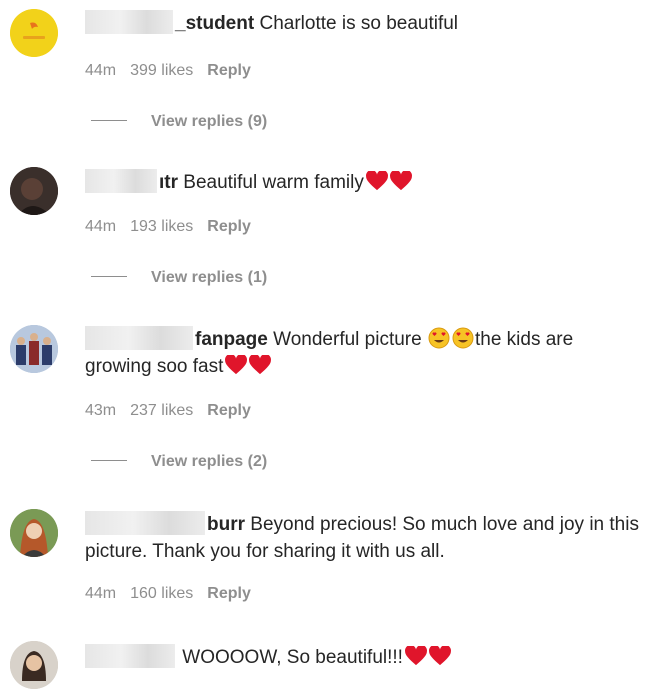 This screenshot has height=693, width=650. I want to click on view-replies-label: View replies (2), so click(209, 461).